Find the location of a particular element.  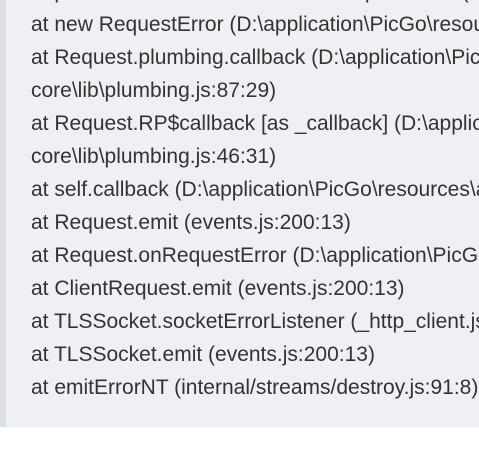

stack-trace-line: at Request.emit (events.js:200:13) is located at coordinates (191, 222).